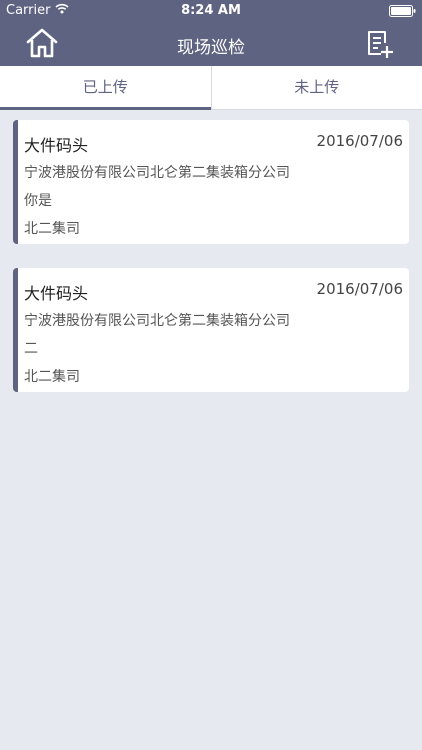 This screenshot has height=750, width=422. I want to click on page-title: 现场巡检, so click(211, 48).